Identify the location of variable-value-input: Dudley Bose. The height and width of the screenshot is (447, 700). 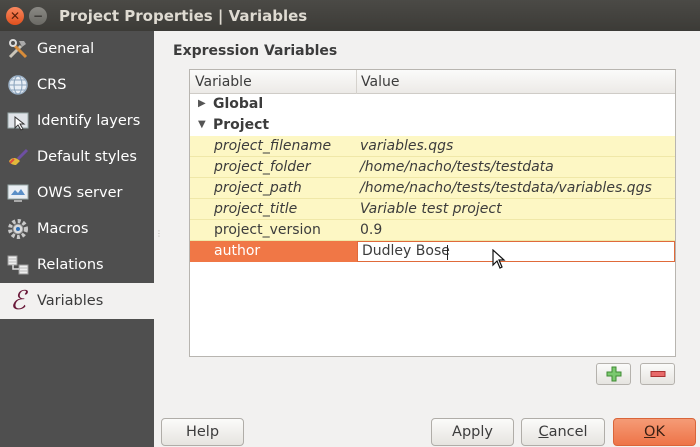
(516, 251).